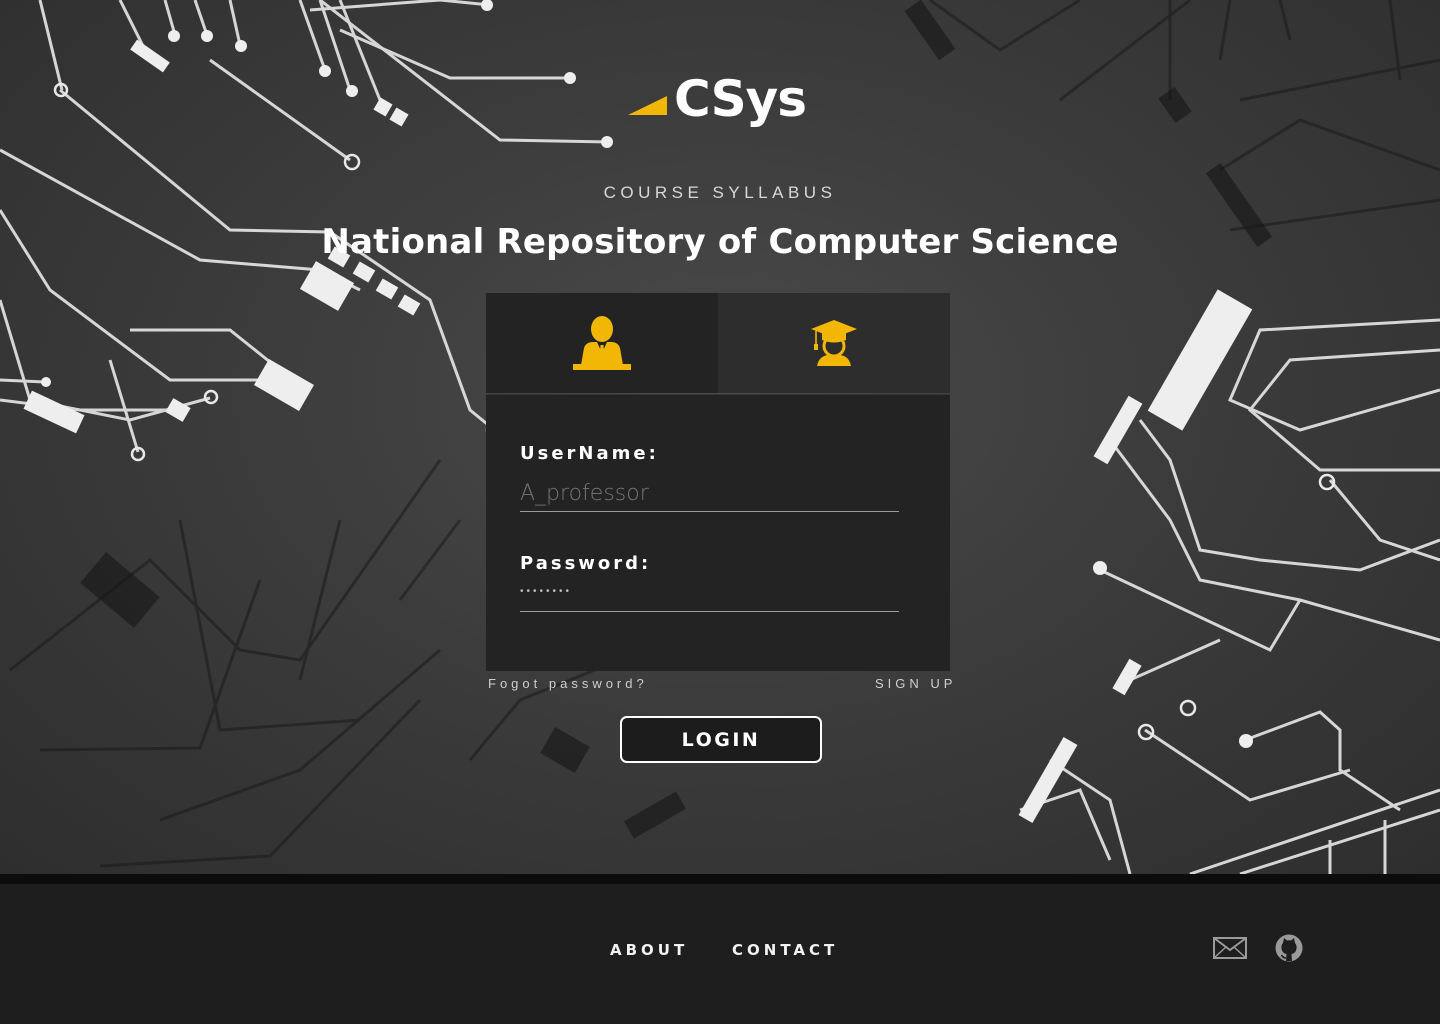 Image resolution: width=1440 pixels, height=1024 pixels. What do you see at coordinates (709, 494) in the screenshot?
I see `username-input` at bounding box center [709, 494].